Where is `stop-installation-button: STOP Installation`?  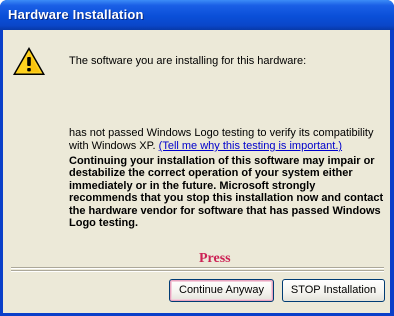
stop-installation-button: STOP Installation is located at coordinates (333, 290).